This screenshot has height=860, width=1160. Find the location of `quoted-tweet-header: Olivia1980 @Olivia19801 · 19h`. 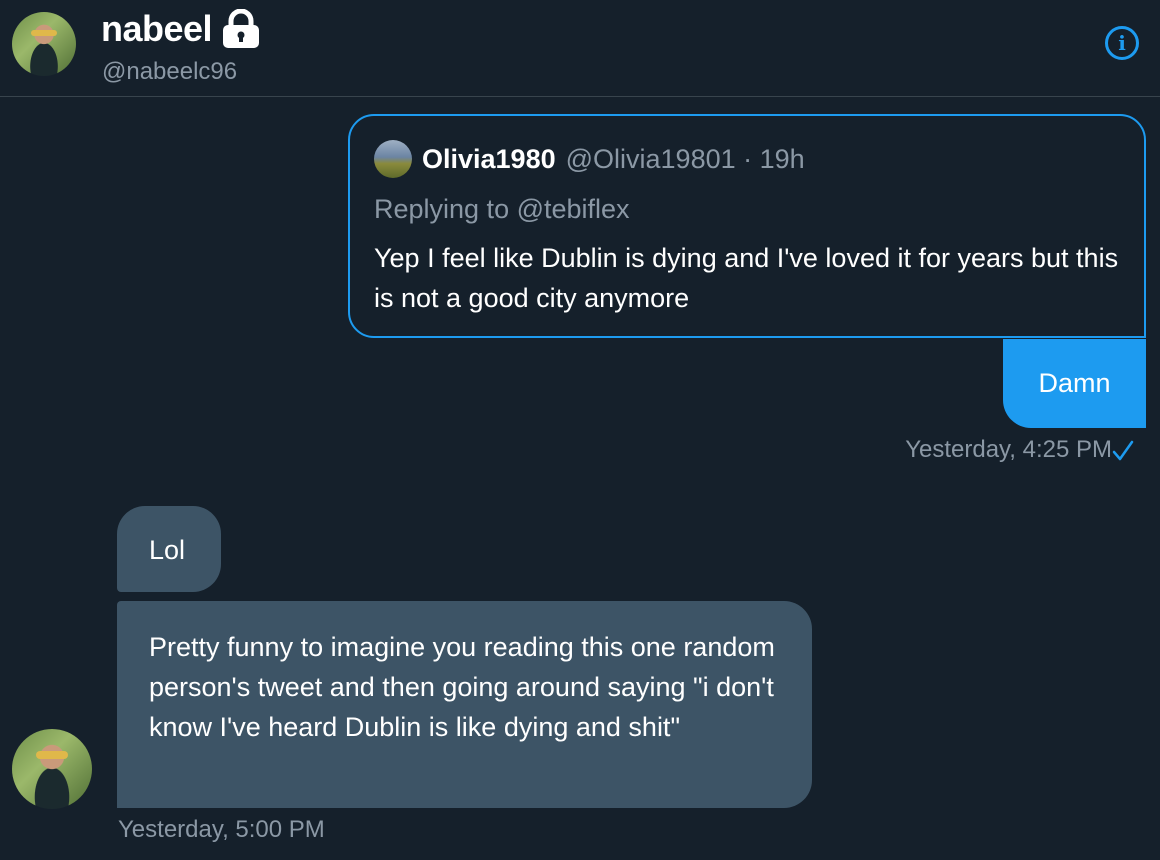

quoted-tweet-header: Olivia1980 @Olivia19801 · 19h is located at coordinates (589, 159).